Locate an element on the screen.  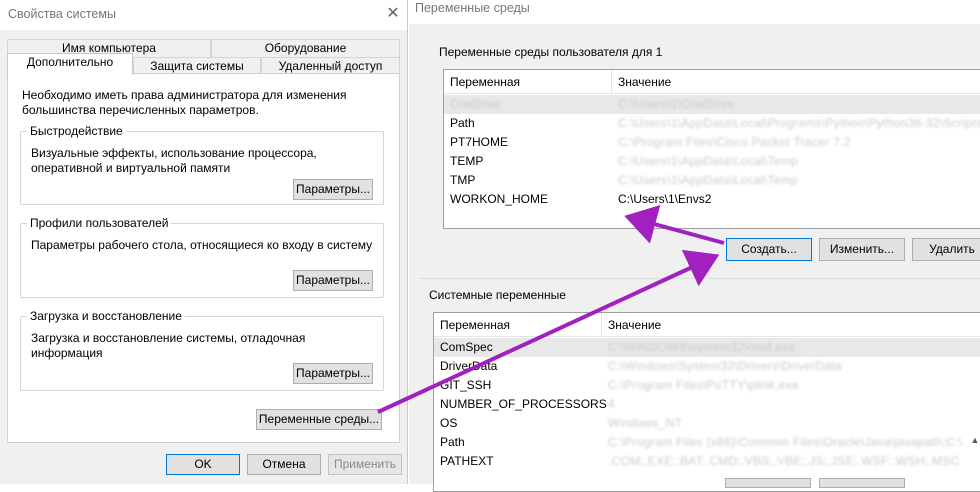
variable-value: C:\Program Files\PuTTY\plink.exe is located at coordinates (703, 385).